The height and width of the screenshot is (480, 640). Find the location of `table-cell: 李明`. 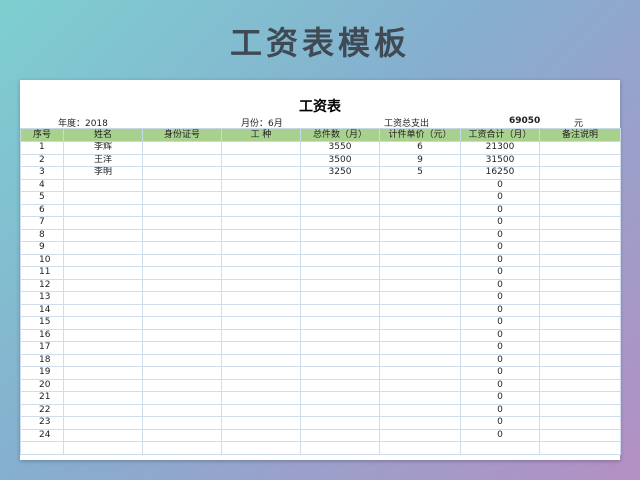

table-cell: 李明 is located at coordinates (103, 173).